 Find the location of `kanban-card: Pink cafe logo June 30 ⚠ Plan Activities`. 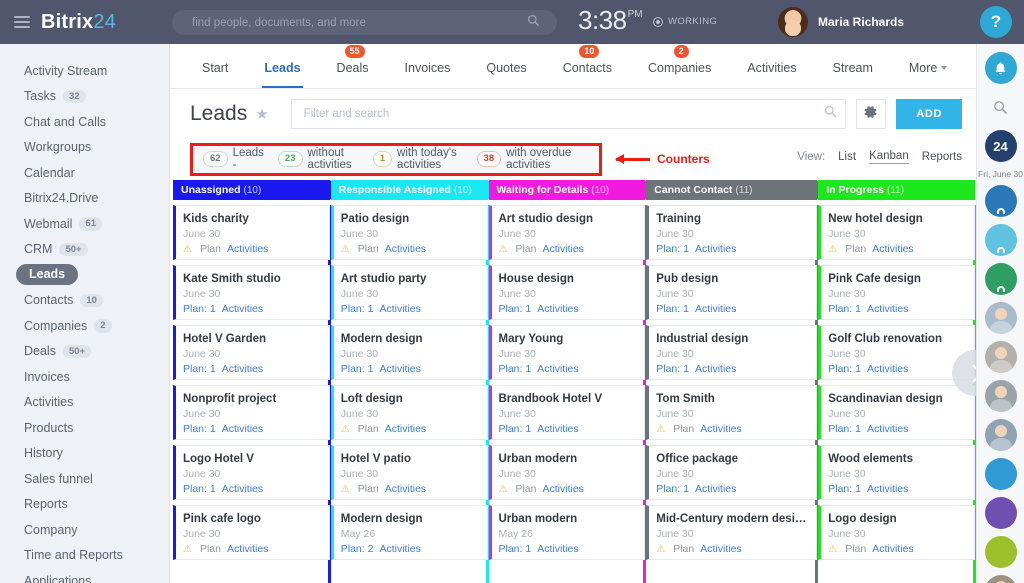

kanban-card: Pink cafe logo June 30 ⚠ Plan Activities is located at coordinates (251, 532).